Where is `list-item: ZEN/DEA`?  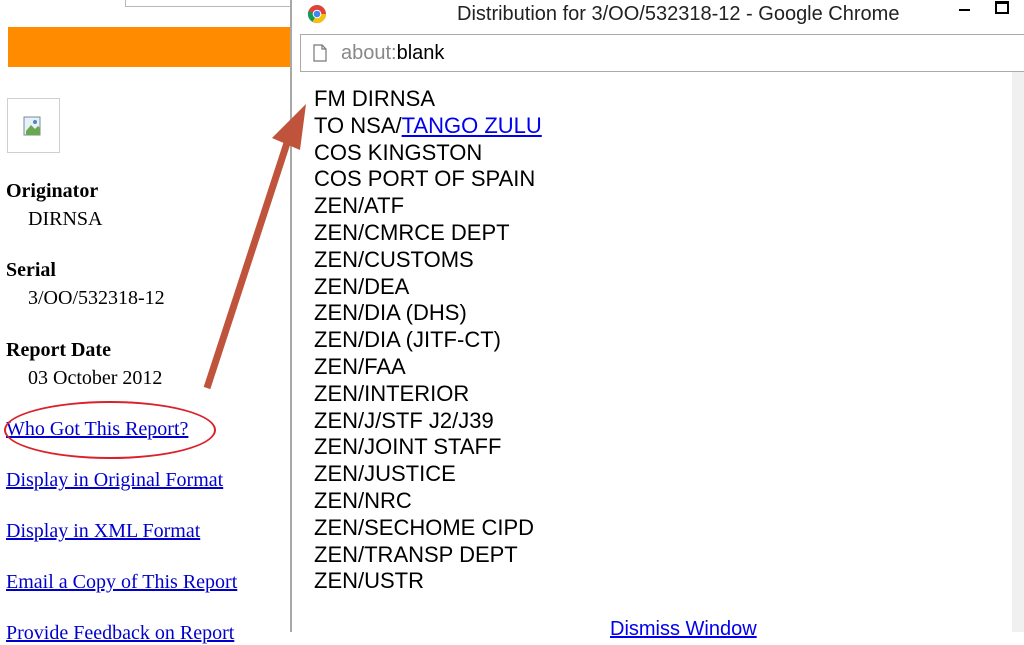 list-item: ZEN/DEA is located at coordinates (362, 286).